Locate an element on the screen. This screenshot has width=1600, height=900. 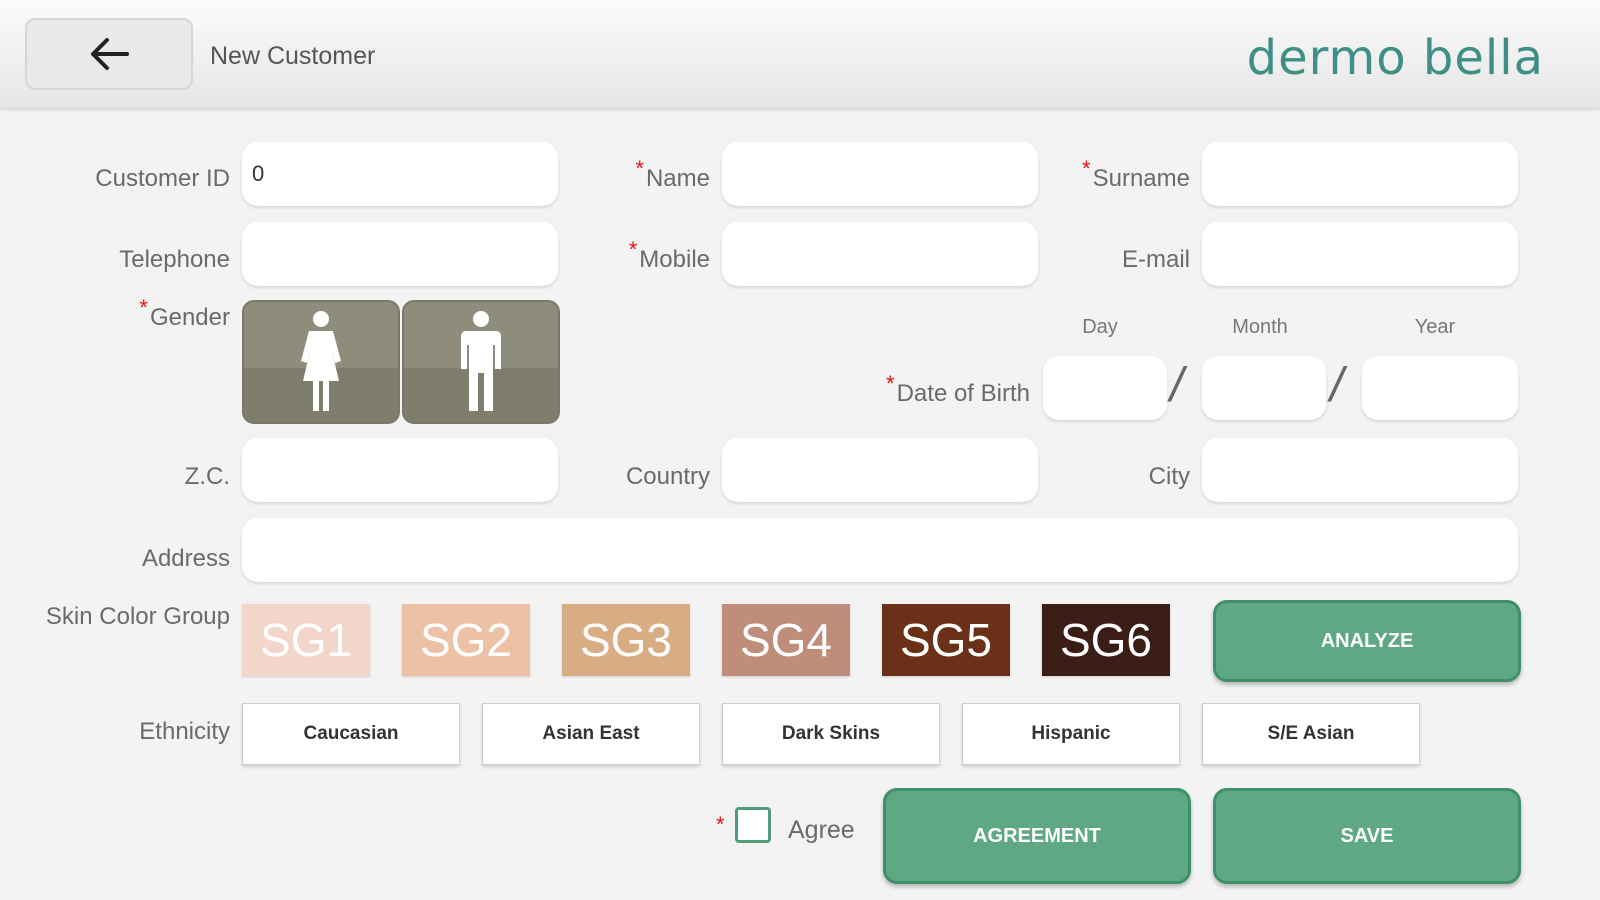
name-field is located at coordinates (880, 174).